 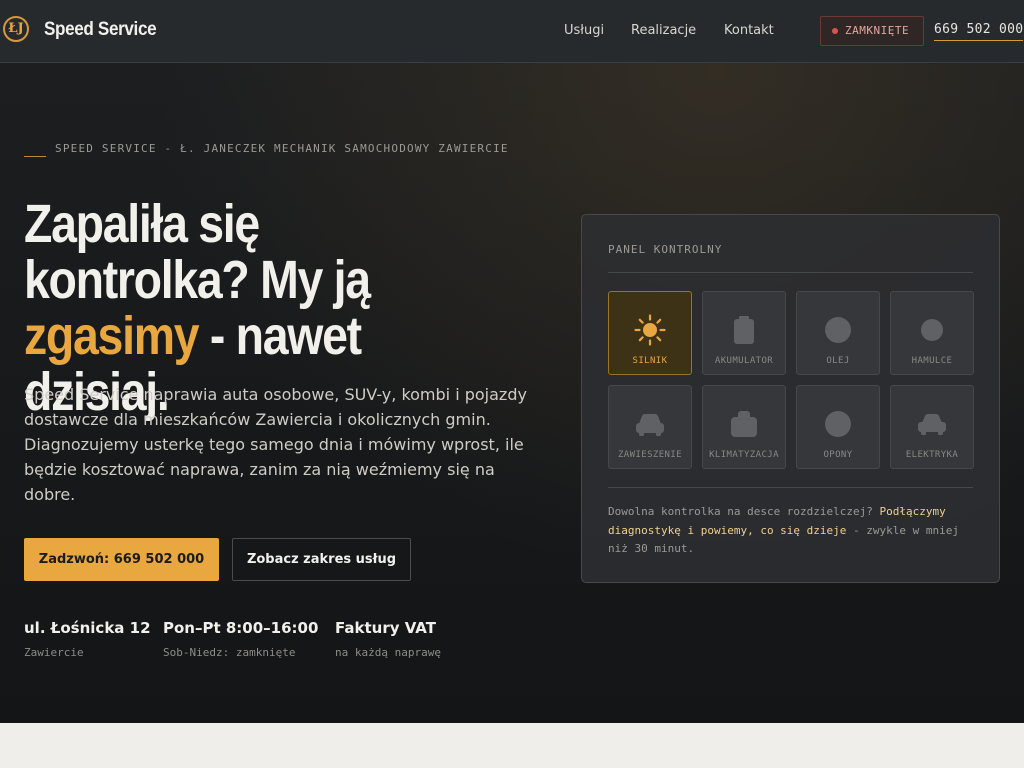 I want to click on call-button: Zadzwoń: 669 502 000, so click(x=121, y=559).